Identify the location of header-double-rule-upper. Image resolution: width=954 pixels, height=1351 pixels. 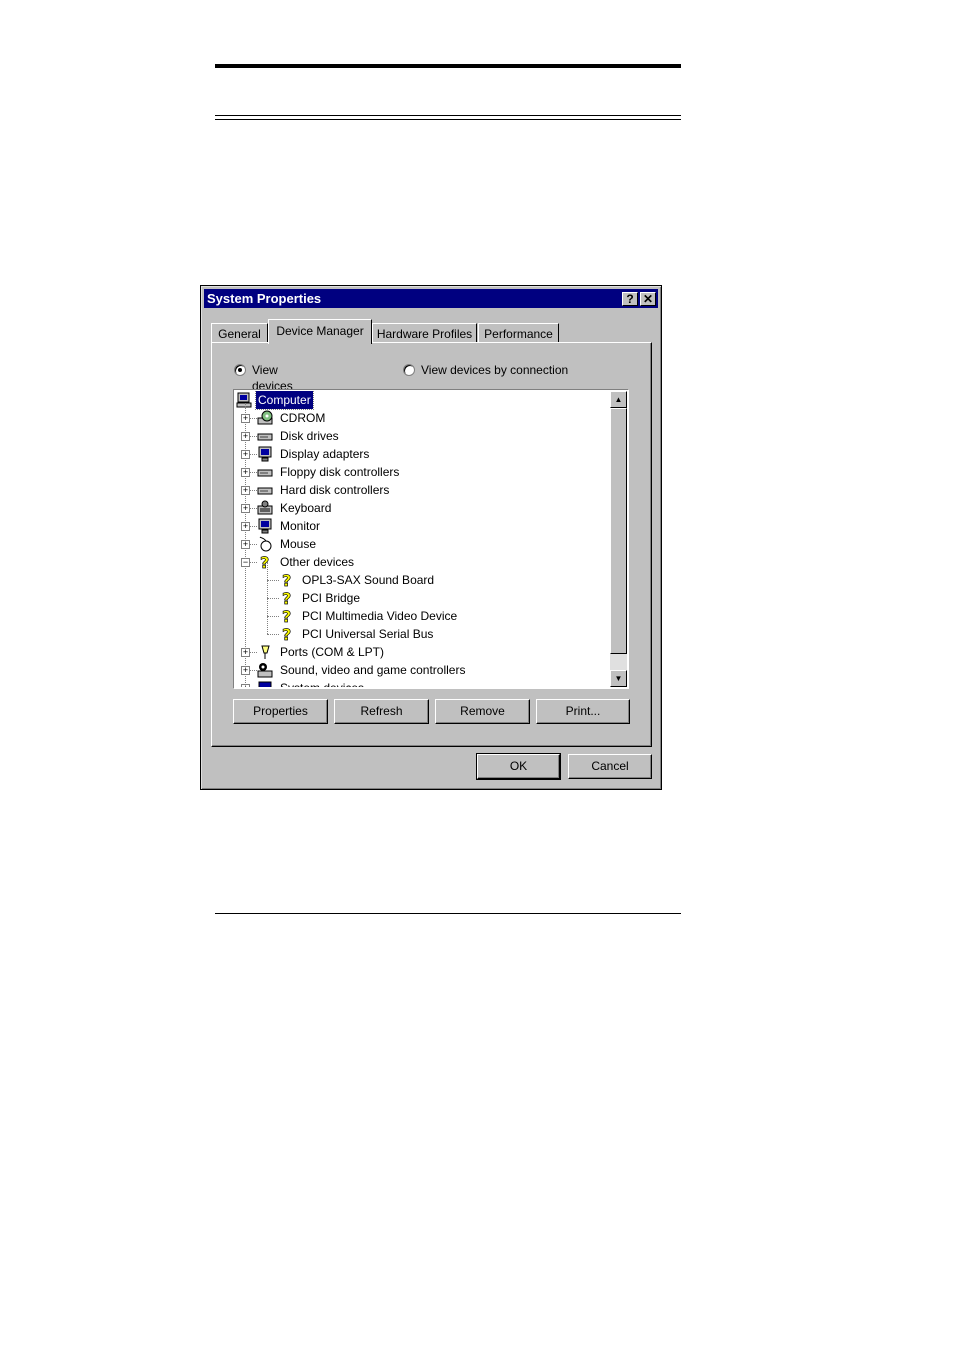
(448, 115).